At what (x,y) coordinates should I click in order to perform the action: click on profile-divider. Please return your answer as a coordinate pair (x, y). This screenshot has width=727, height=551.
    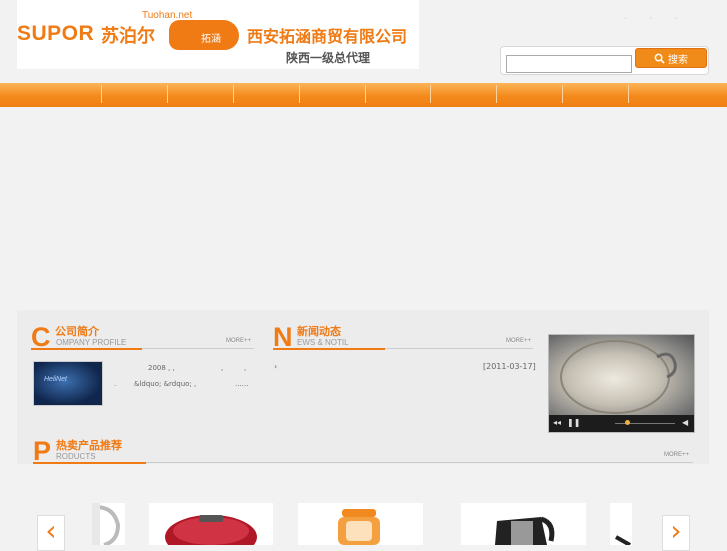
    Looking at the image, I should click on (198, 348).